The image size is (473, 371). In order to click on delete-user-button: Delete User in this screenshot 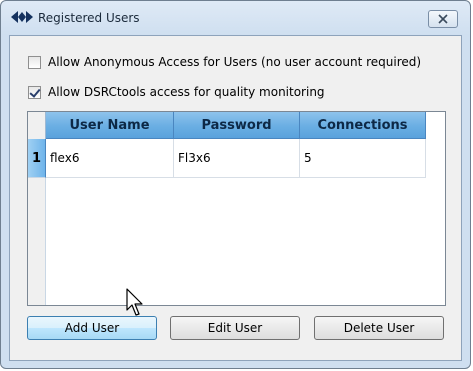, I will do `click(379, 328)`.